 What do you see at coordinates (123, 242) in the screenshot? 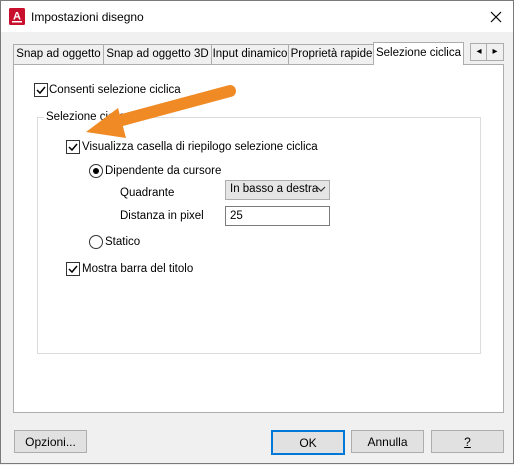
I see `static-label: Statico` at bounding box center [123, 242].